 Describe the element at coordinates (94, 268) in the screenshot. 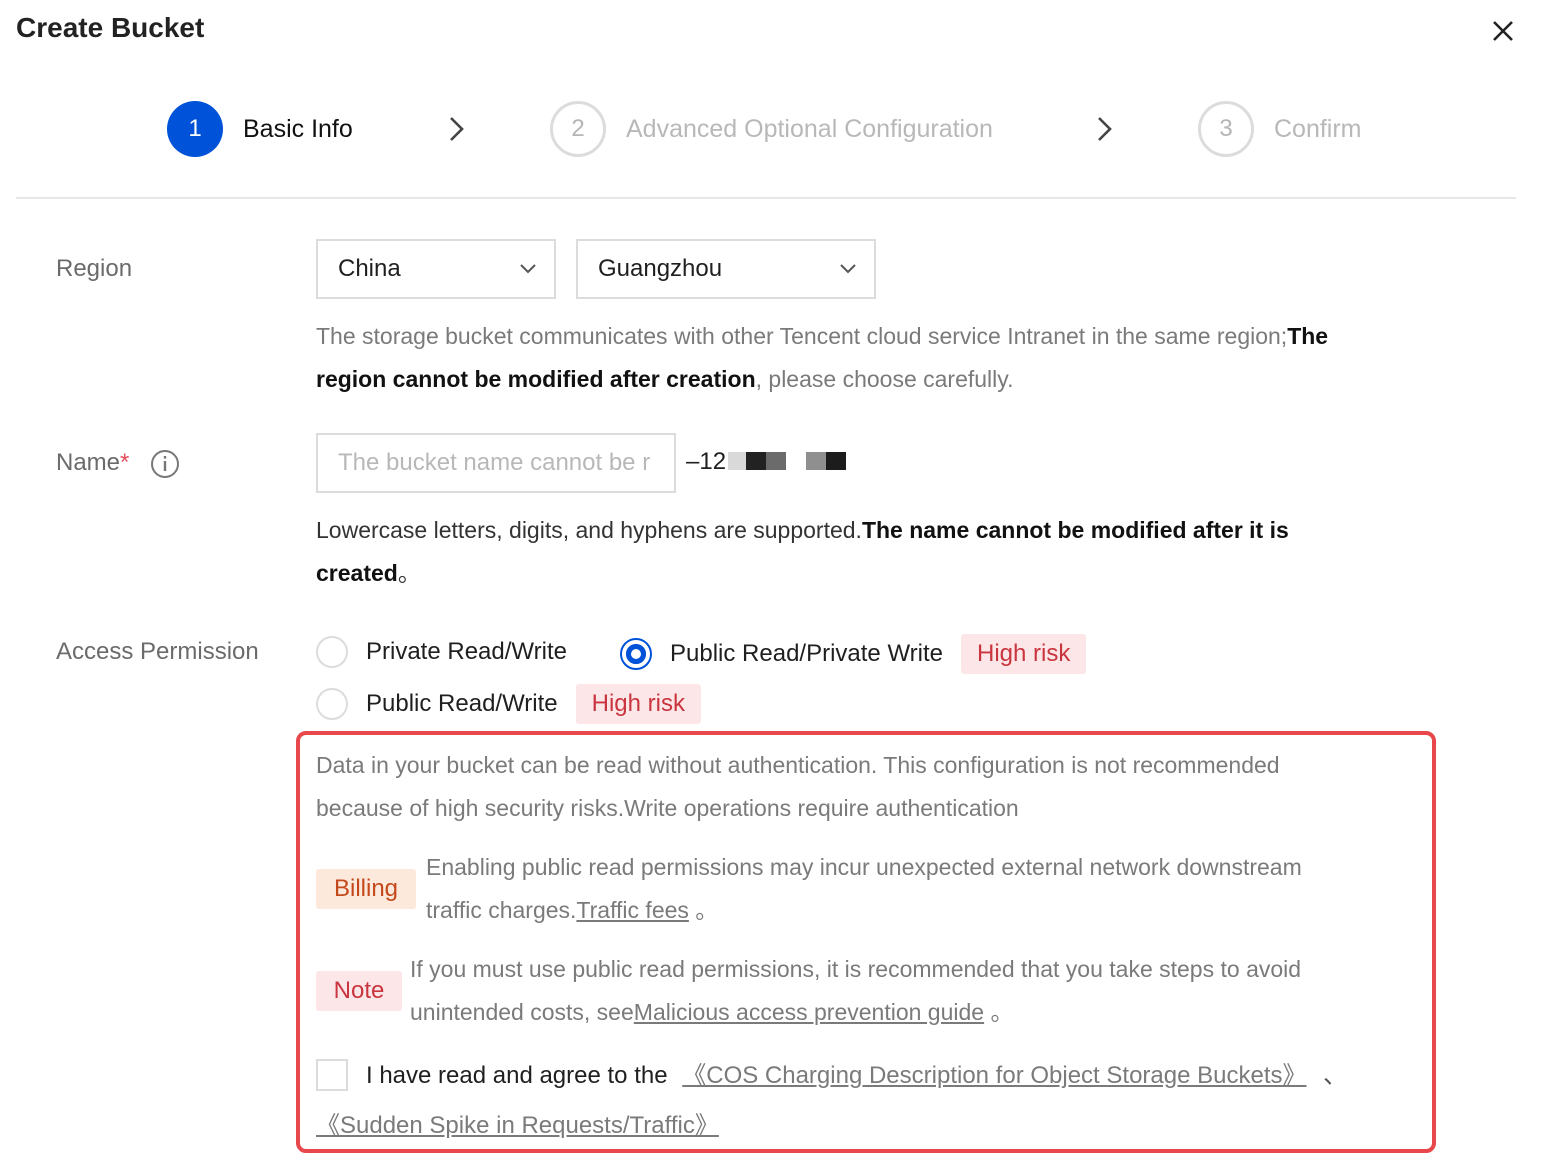

I see `region-label: Region` at that location.